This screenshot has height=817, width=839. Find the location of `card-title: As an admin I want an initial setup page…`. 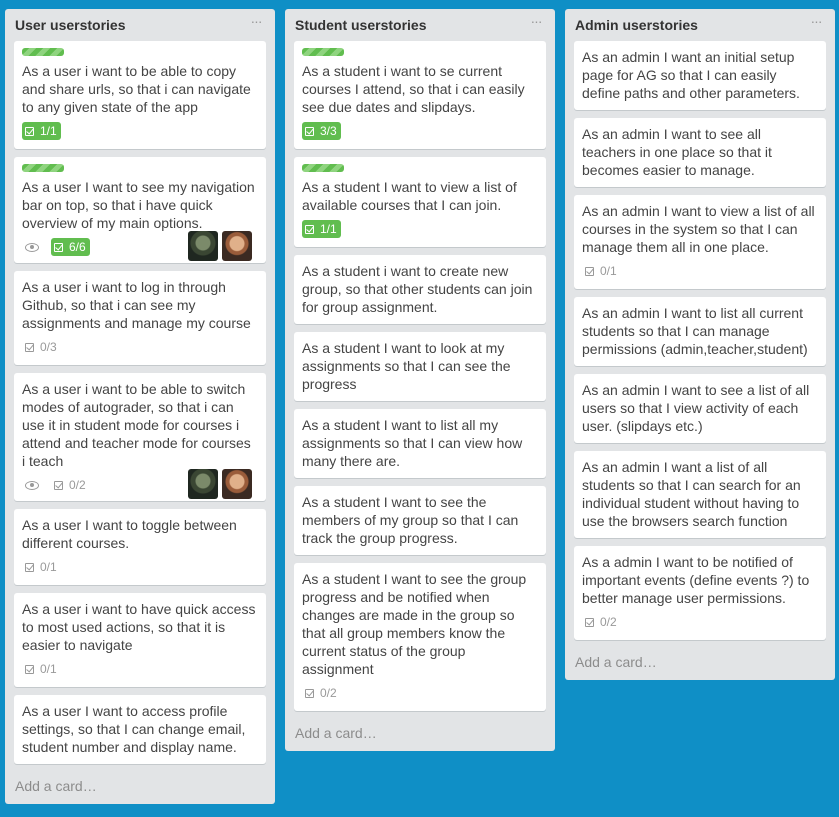

card-title: As an admin I want an initial setup page… is located at coordinates (691, 75).